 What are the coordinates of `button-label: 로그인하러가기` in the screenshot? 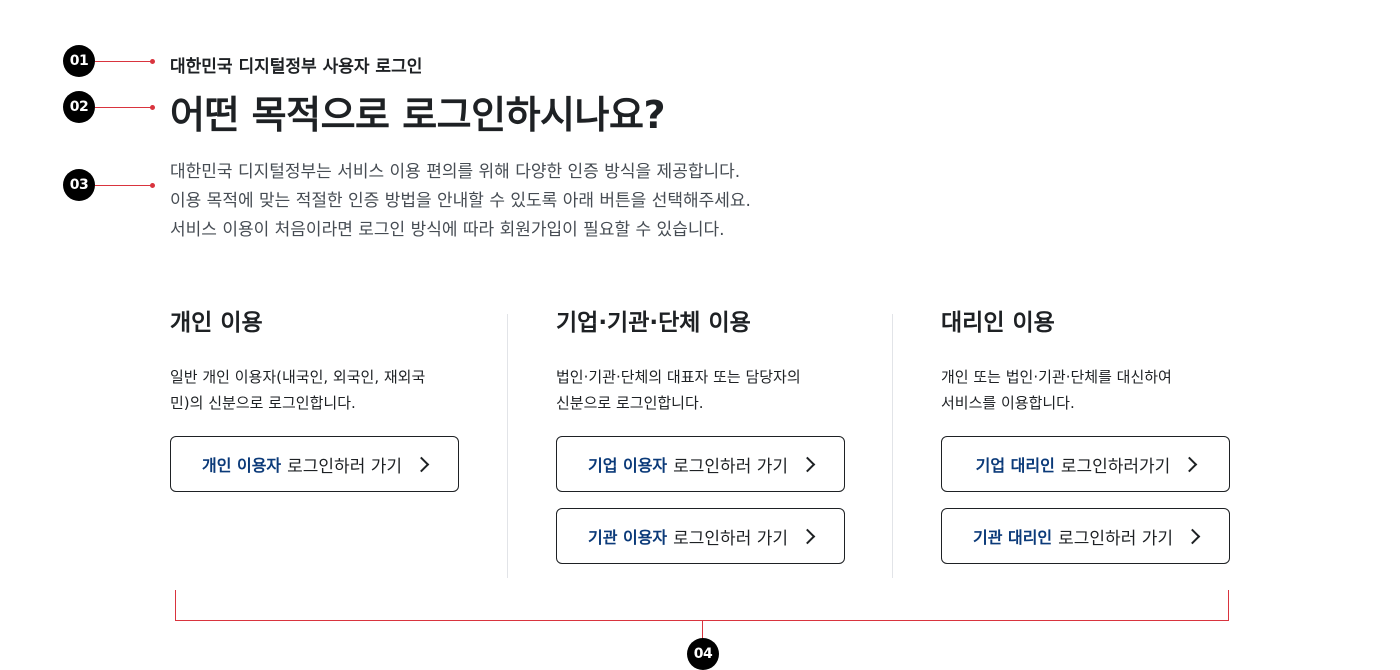 It's located at (1115, 466).